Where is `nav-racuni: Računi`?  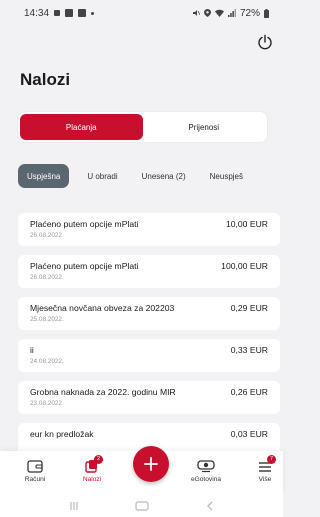
nav-racuni: Računi is located at coordinates (35, 471).